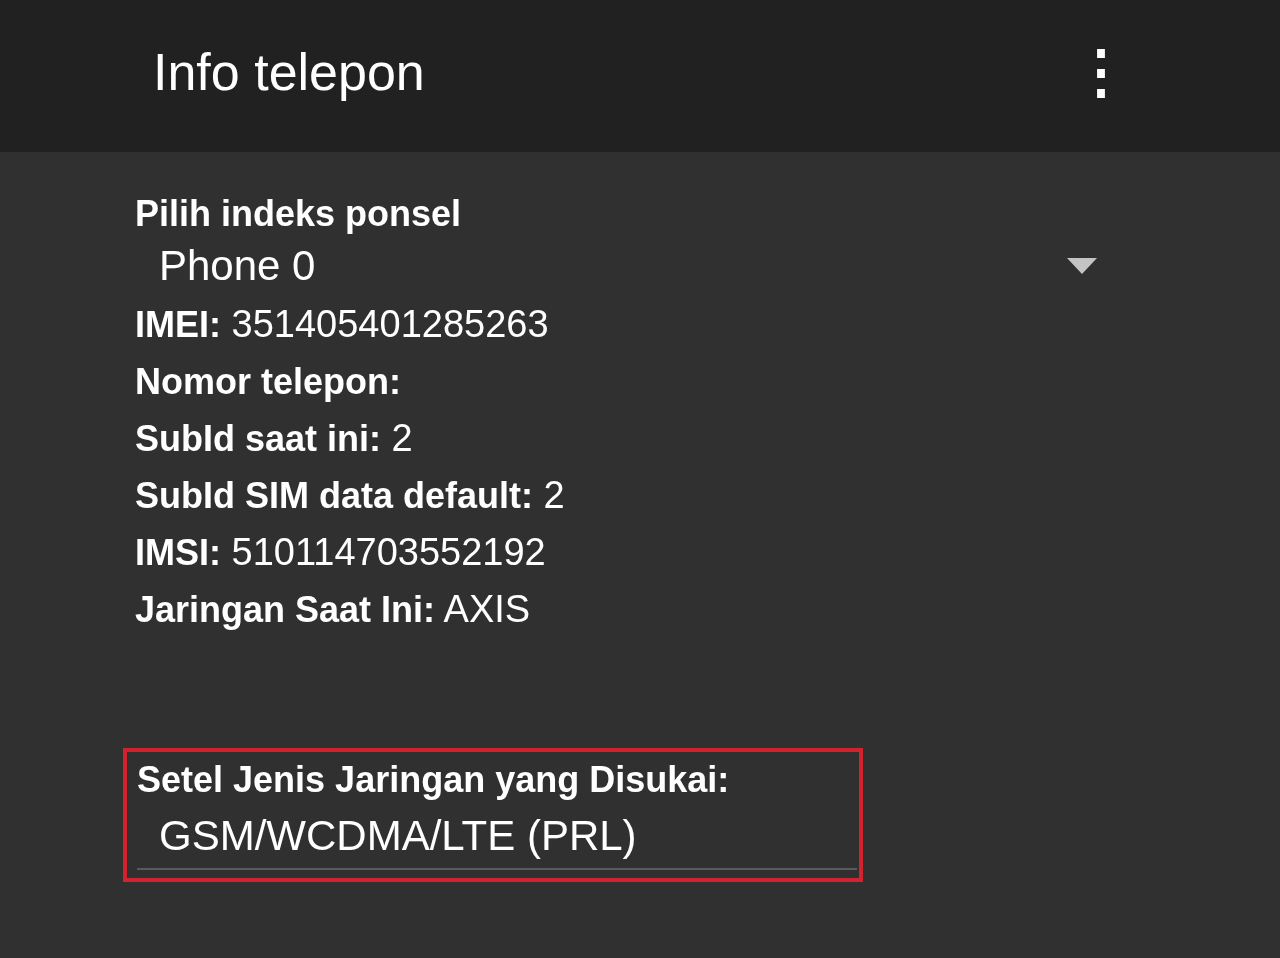  What do you see at coordinates (350, 495) in the screenshot?
I see `info-line: SubId SIM data default: 2` at bounding box center [350, 495].